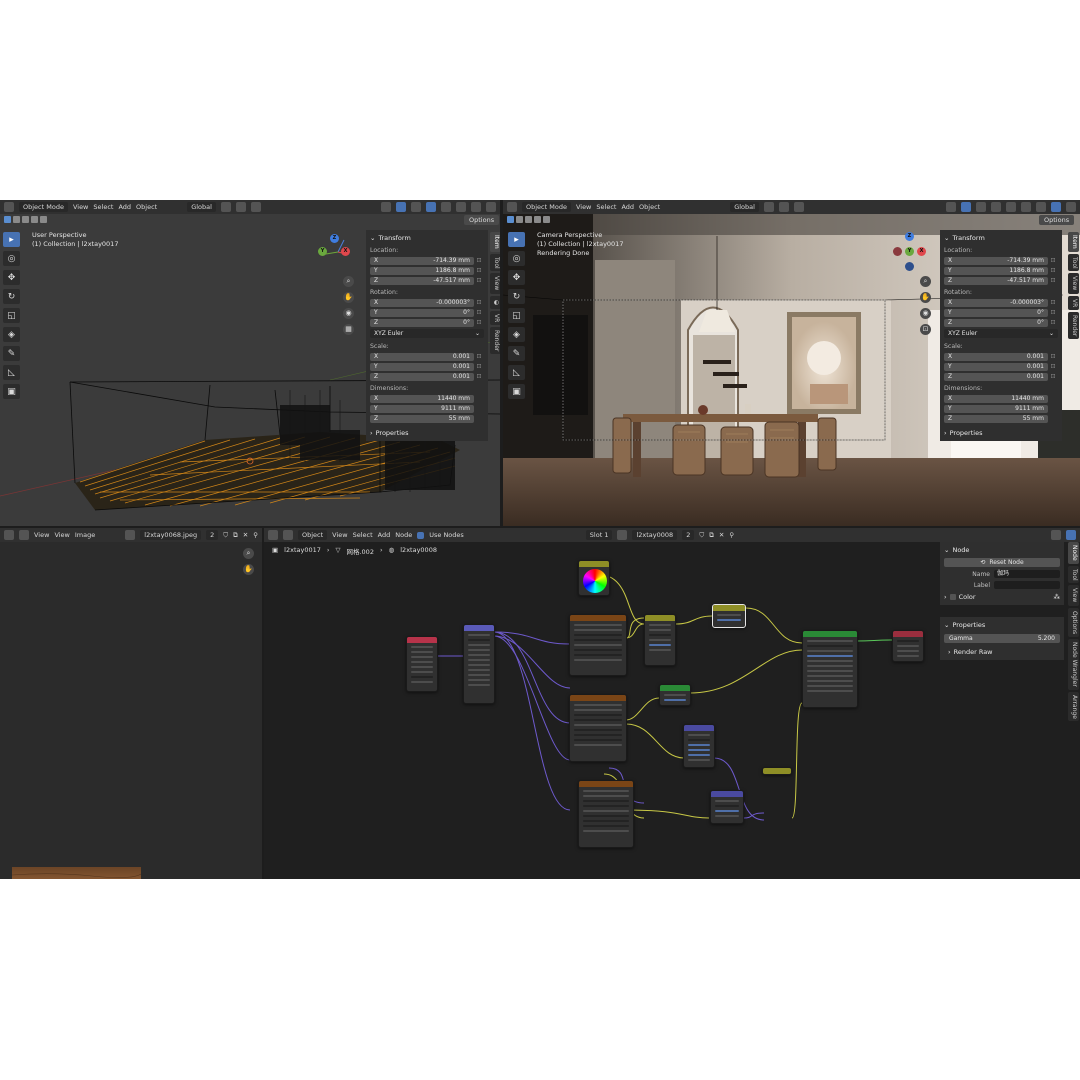  What do you see at coordinates (1073, 242) in the screenshot?
I see `tab-item: Item` at bounding box center [1073, 242].